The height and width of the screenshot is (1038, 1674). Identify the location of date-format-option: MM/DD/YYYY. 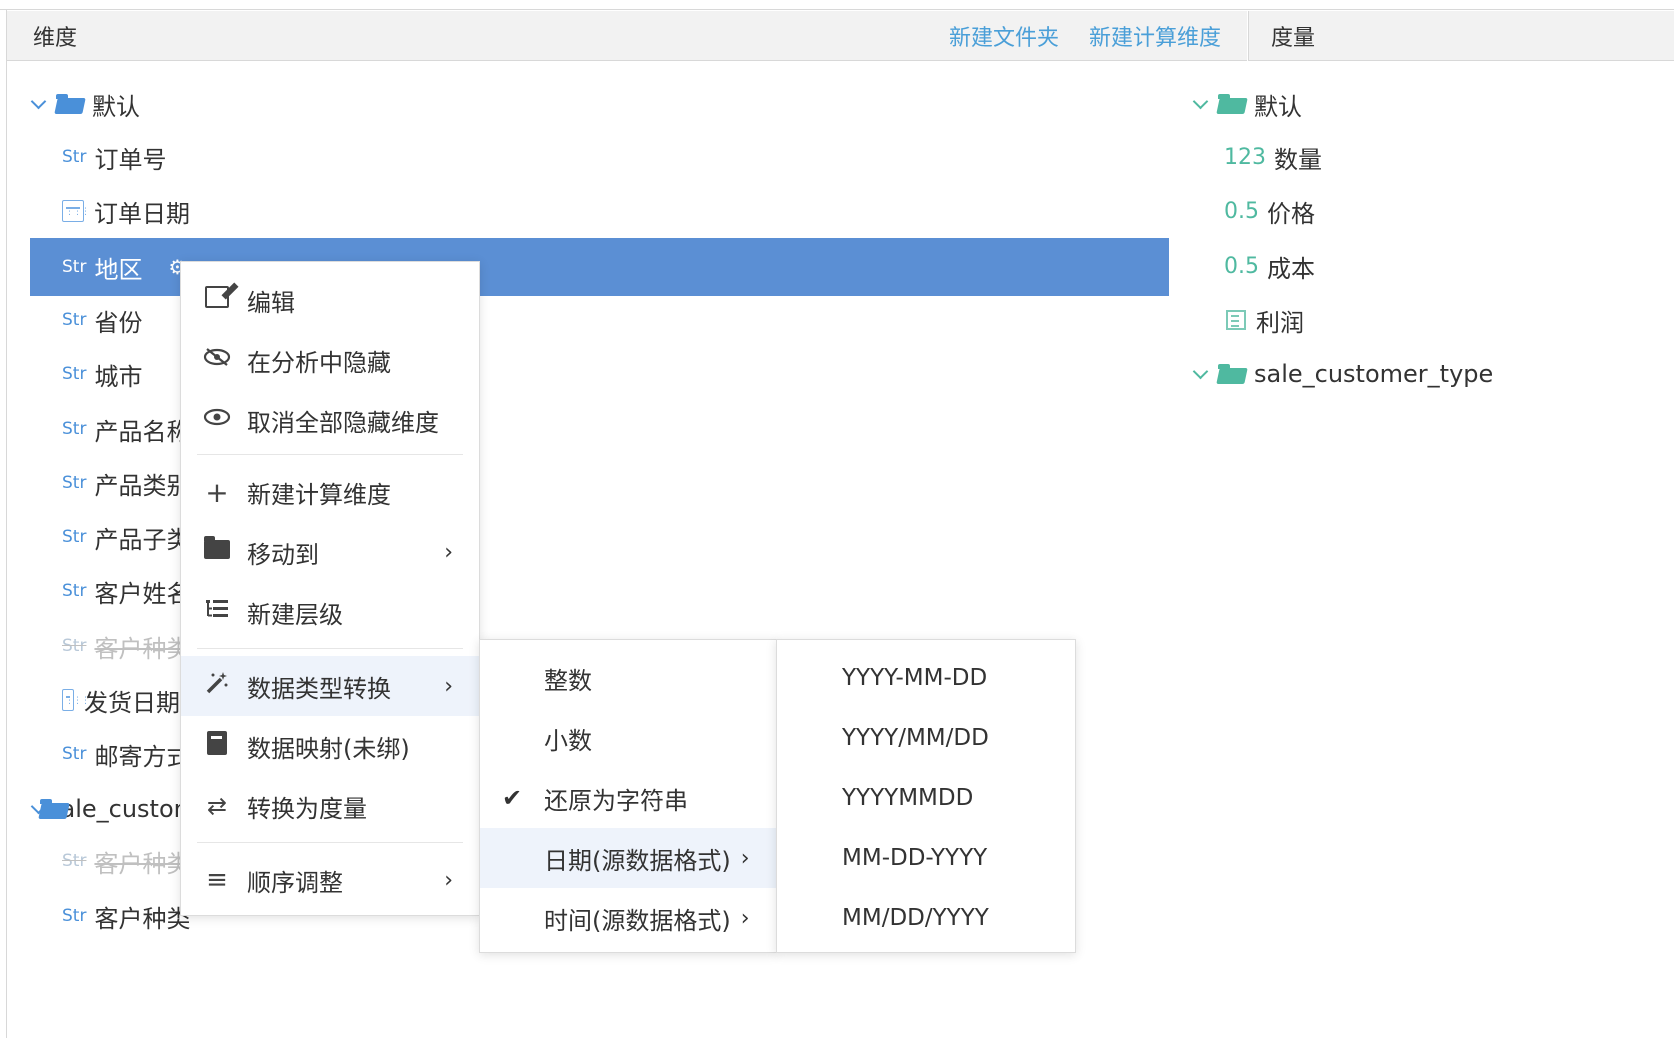
(926, 918).